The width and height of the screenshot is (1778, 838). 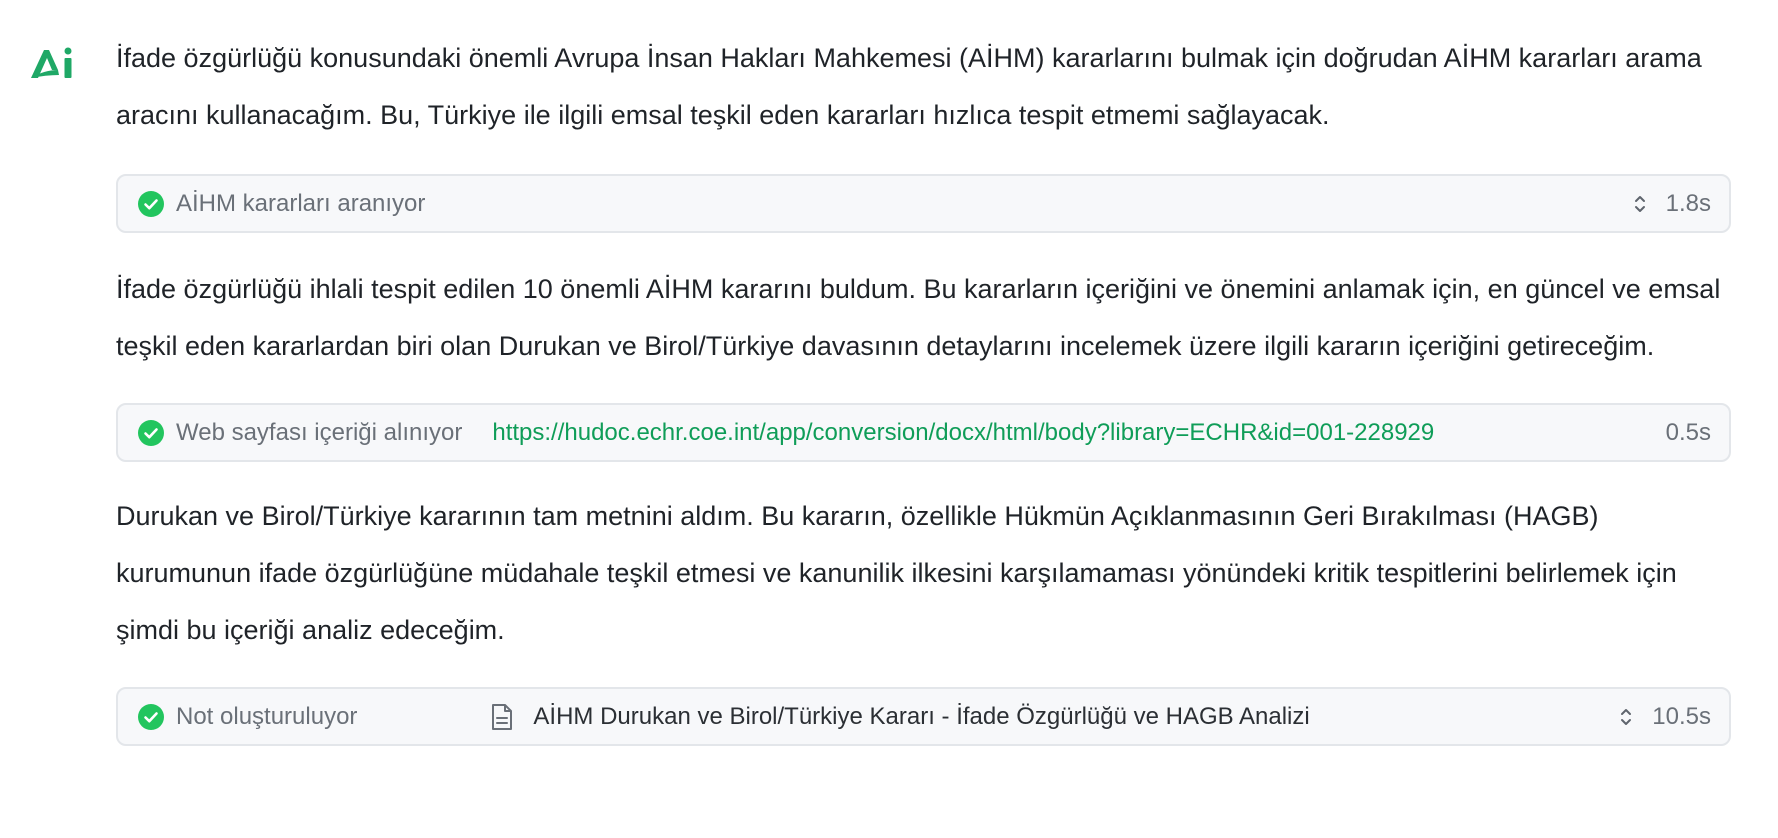 I want to click on tool-duration: 10.5s, so click(x=1681, y=716).